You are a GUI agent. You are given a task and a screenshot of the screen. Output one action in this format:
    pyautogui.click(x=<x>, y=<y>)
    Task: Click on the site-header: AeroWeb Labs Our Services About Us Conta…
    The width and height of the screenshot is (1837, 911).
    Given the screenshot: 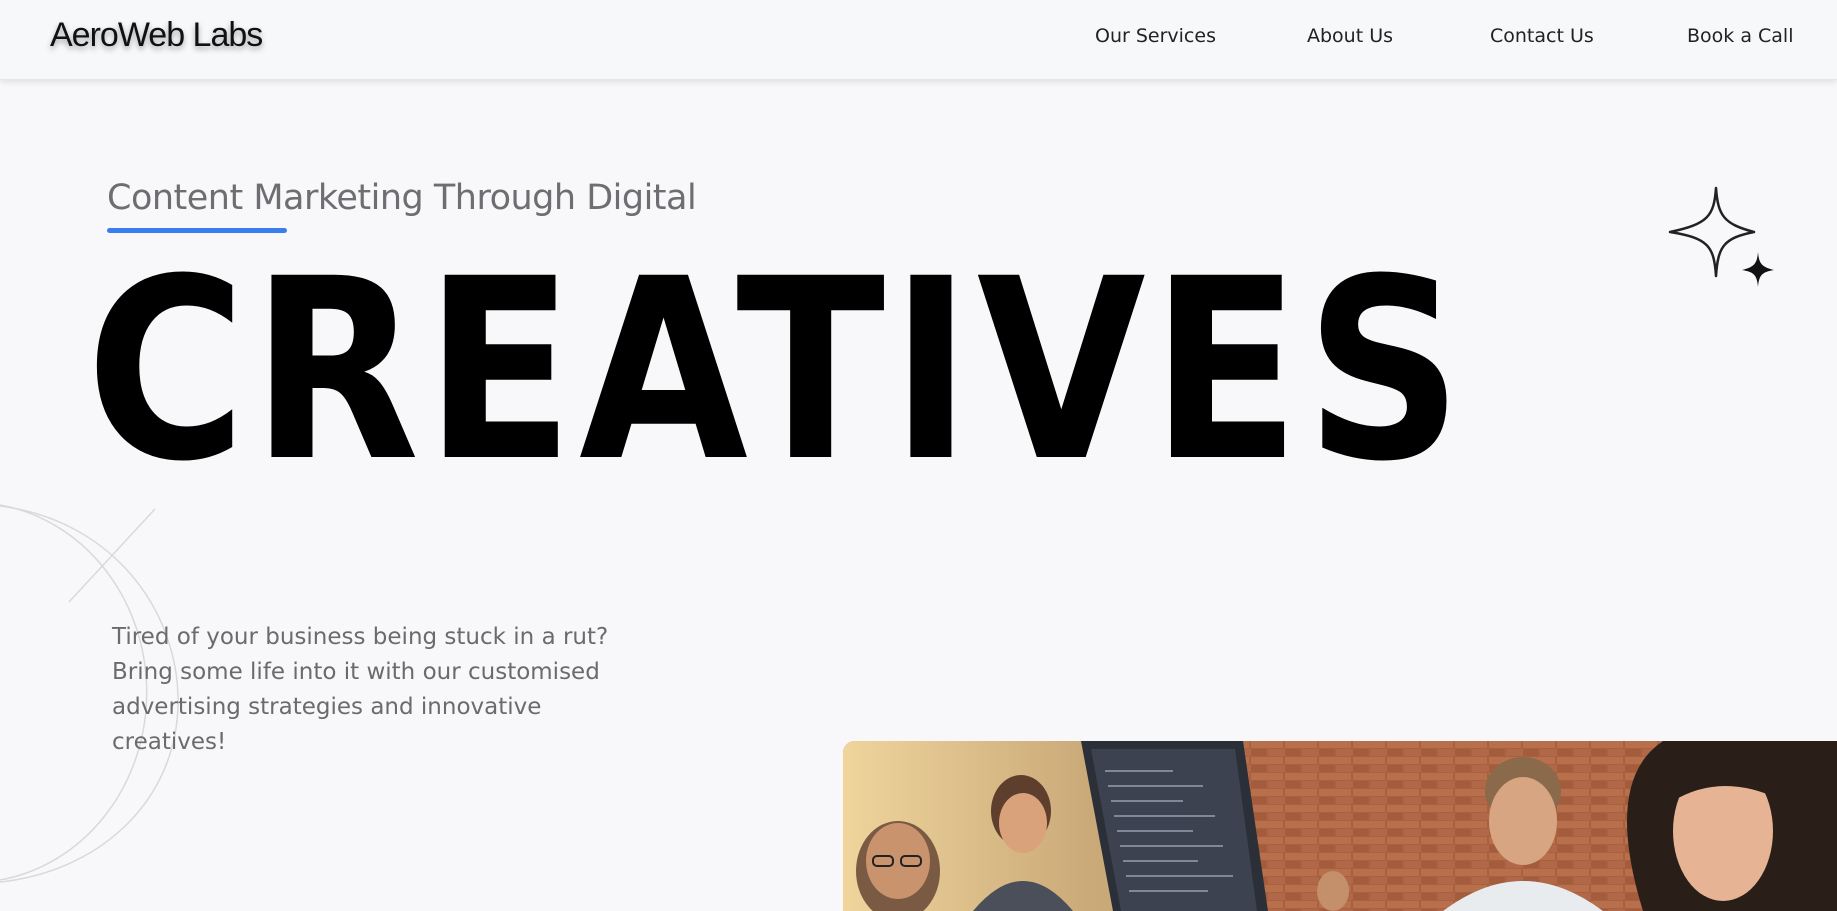 What is the action you would take?
    pyautogui.click(x=918, y=40)
    